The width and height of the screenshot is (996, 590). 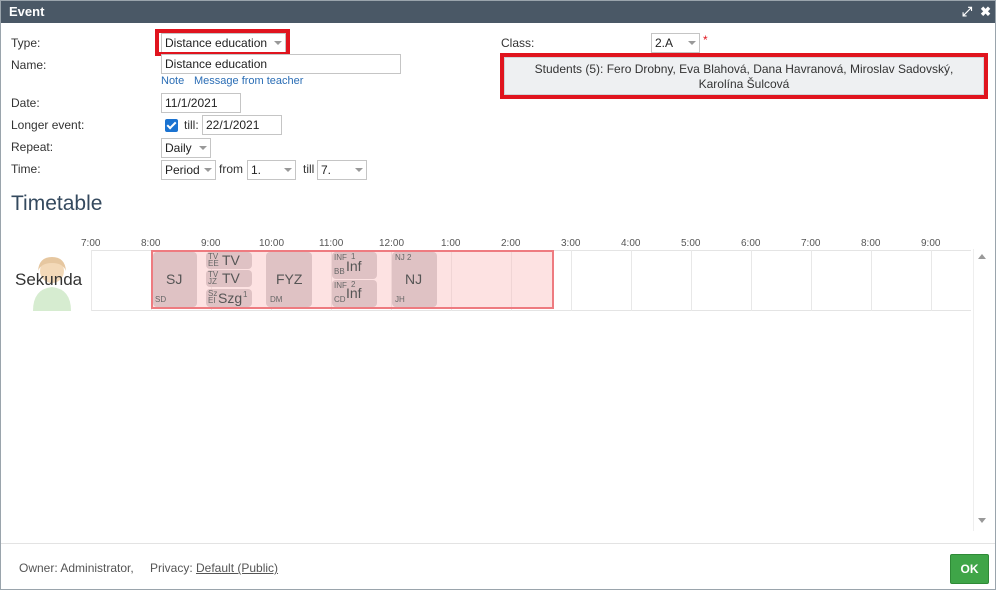 What do you see at coordinates (26, 43) in the screenshot?
I see `type-label: Type:` at bounding box center [26, 43].